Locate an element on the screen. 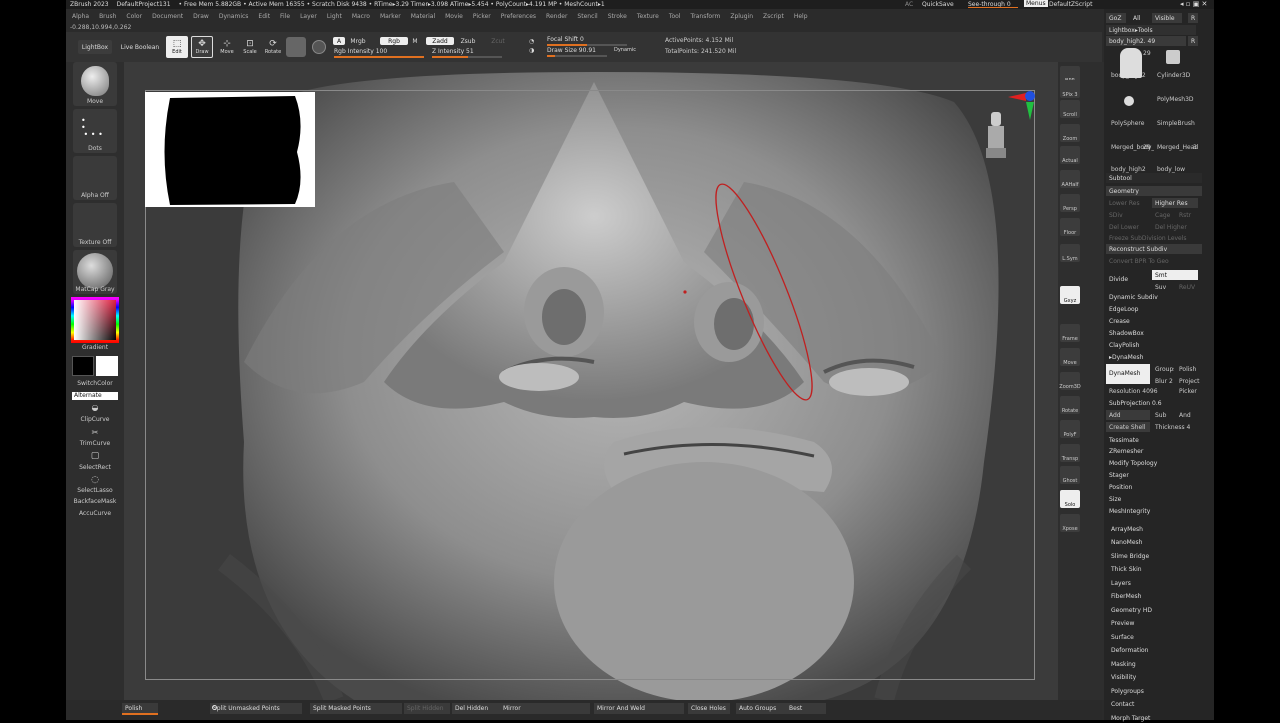 The image size is (1280, 723). trimcurve-button: TrimCurve is located at coordinates (95, 443).